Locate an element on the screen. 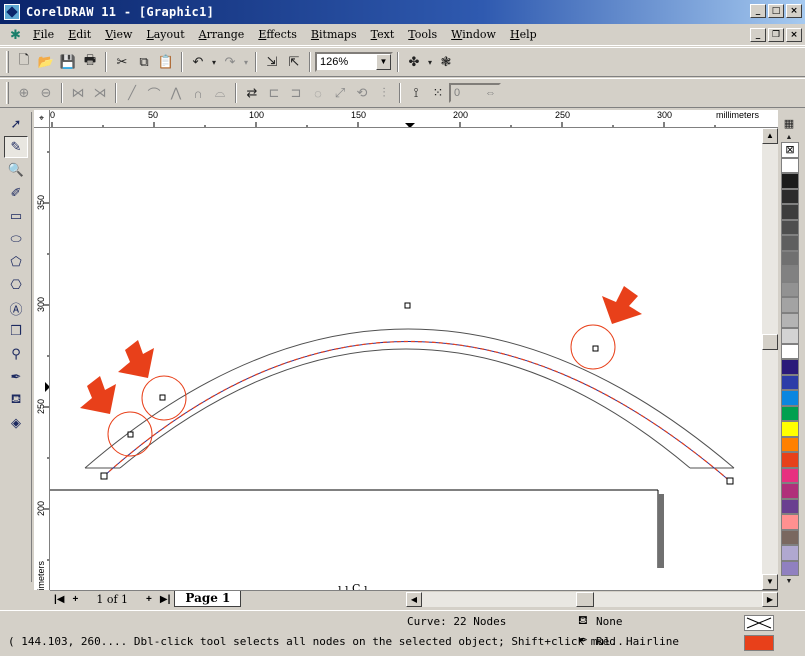  freehand-tool-icon: ✐ is located at coordinates (16, 193).